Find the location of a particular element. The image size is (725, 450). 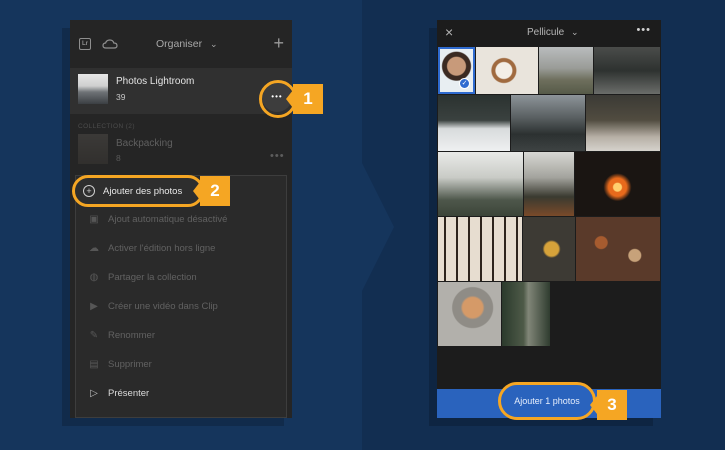

cloud-offline-icon: ☁ is located at coordinates (94, 248).